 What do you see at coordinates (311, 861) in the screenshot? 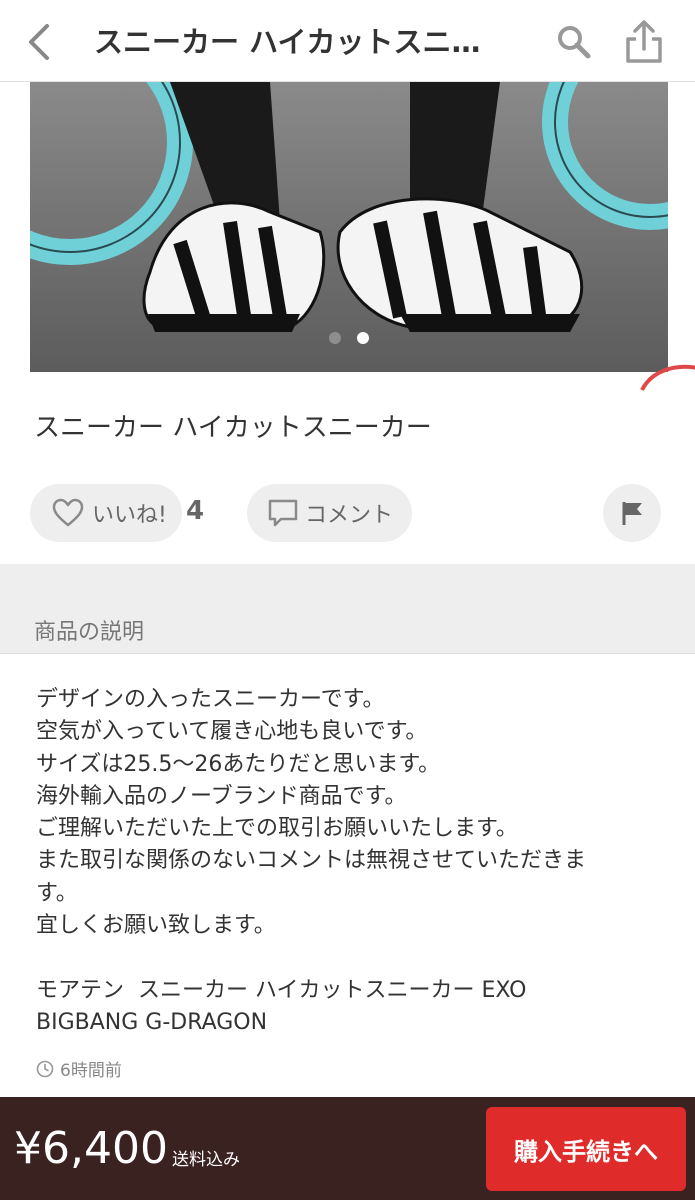
I see `description-line: また取引な関係のないコメントは無視させていただきま` at bounding box center [311, 861].